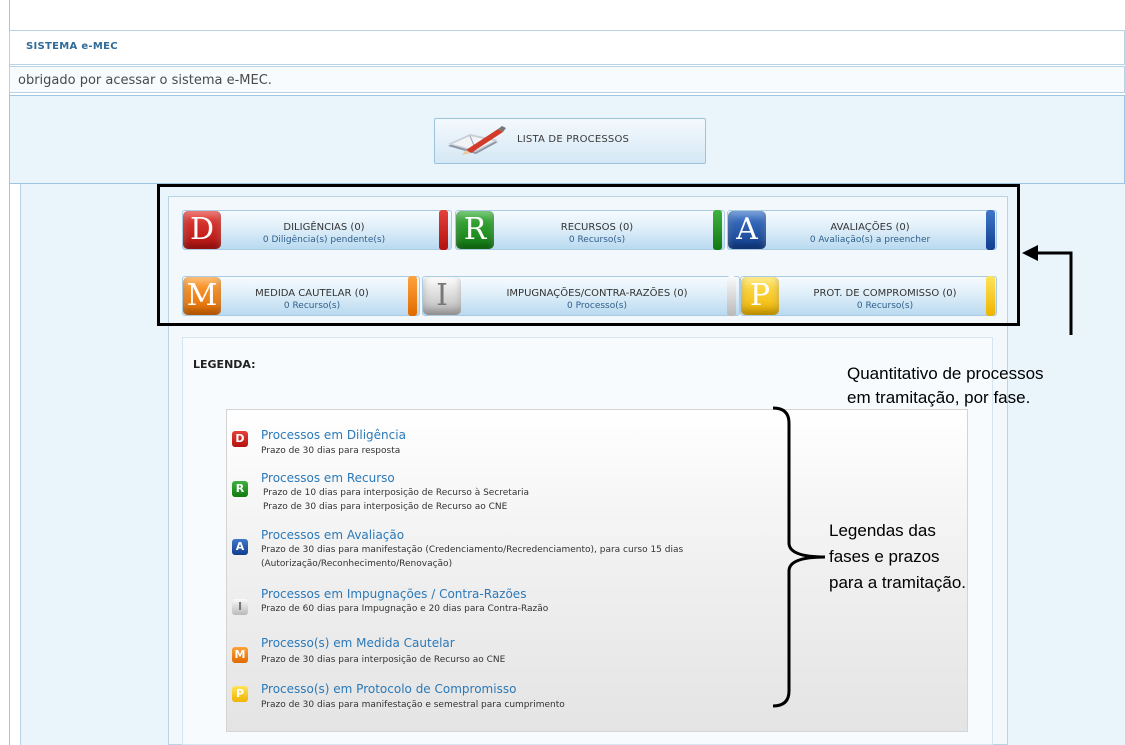  Describe the element at coordinates (477, 140) in the screenshot. I see `book-pen-icon` at that location.